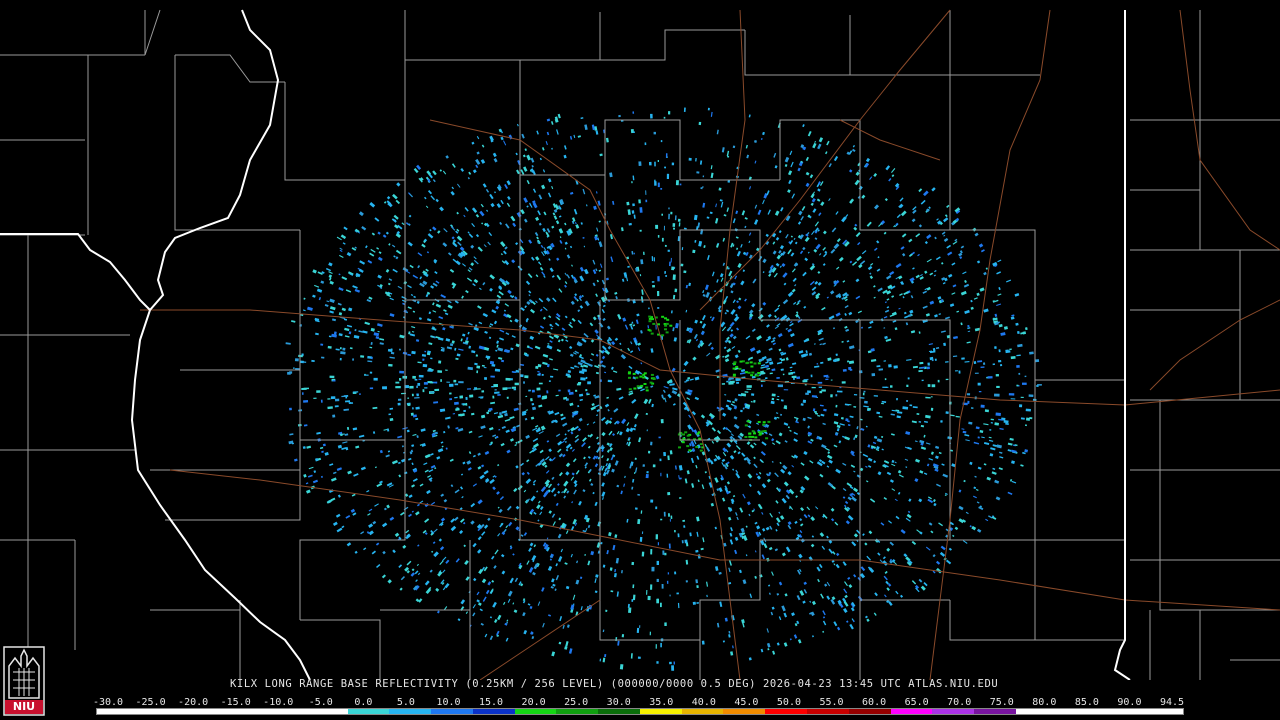  What do you see at coordinates (278, 702) in the screenshot?
I see `colorbar-tick: -10.0` at bounding box center [278, 702].